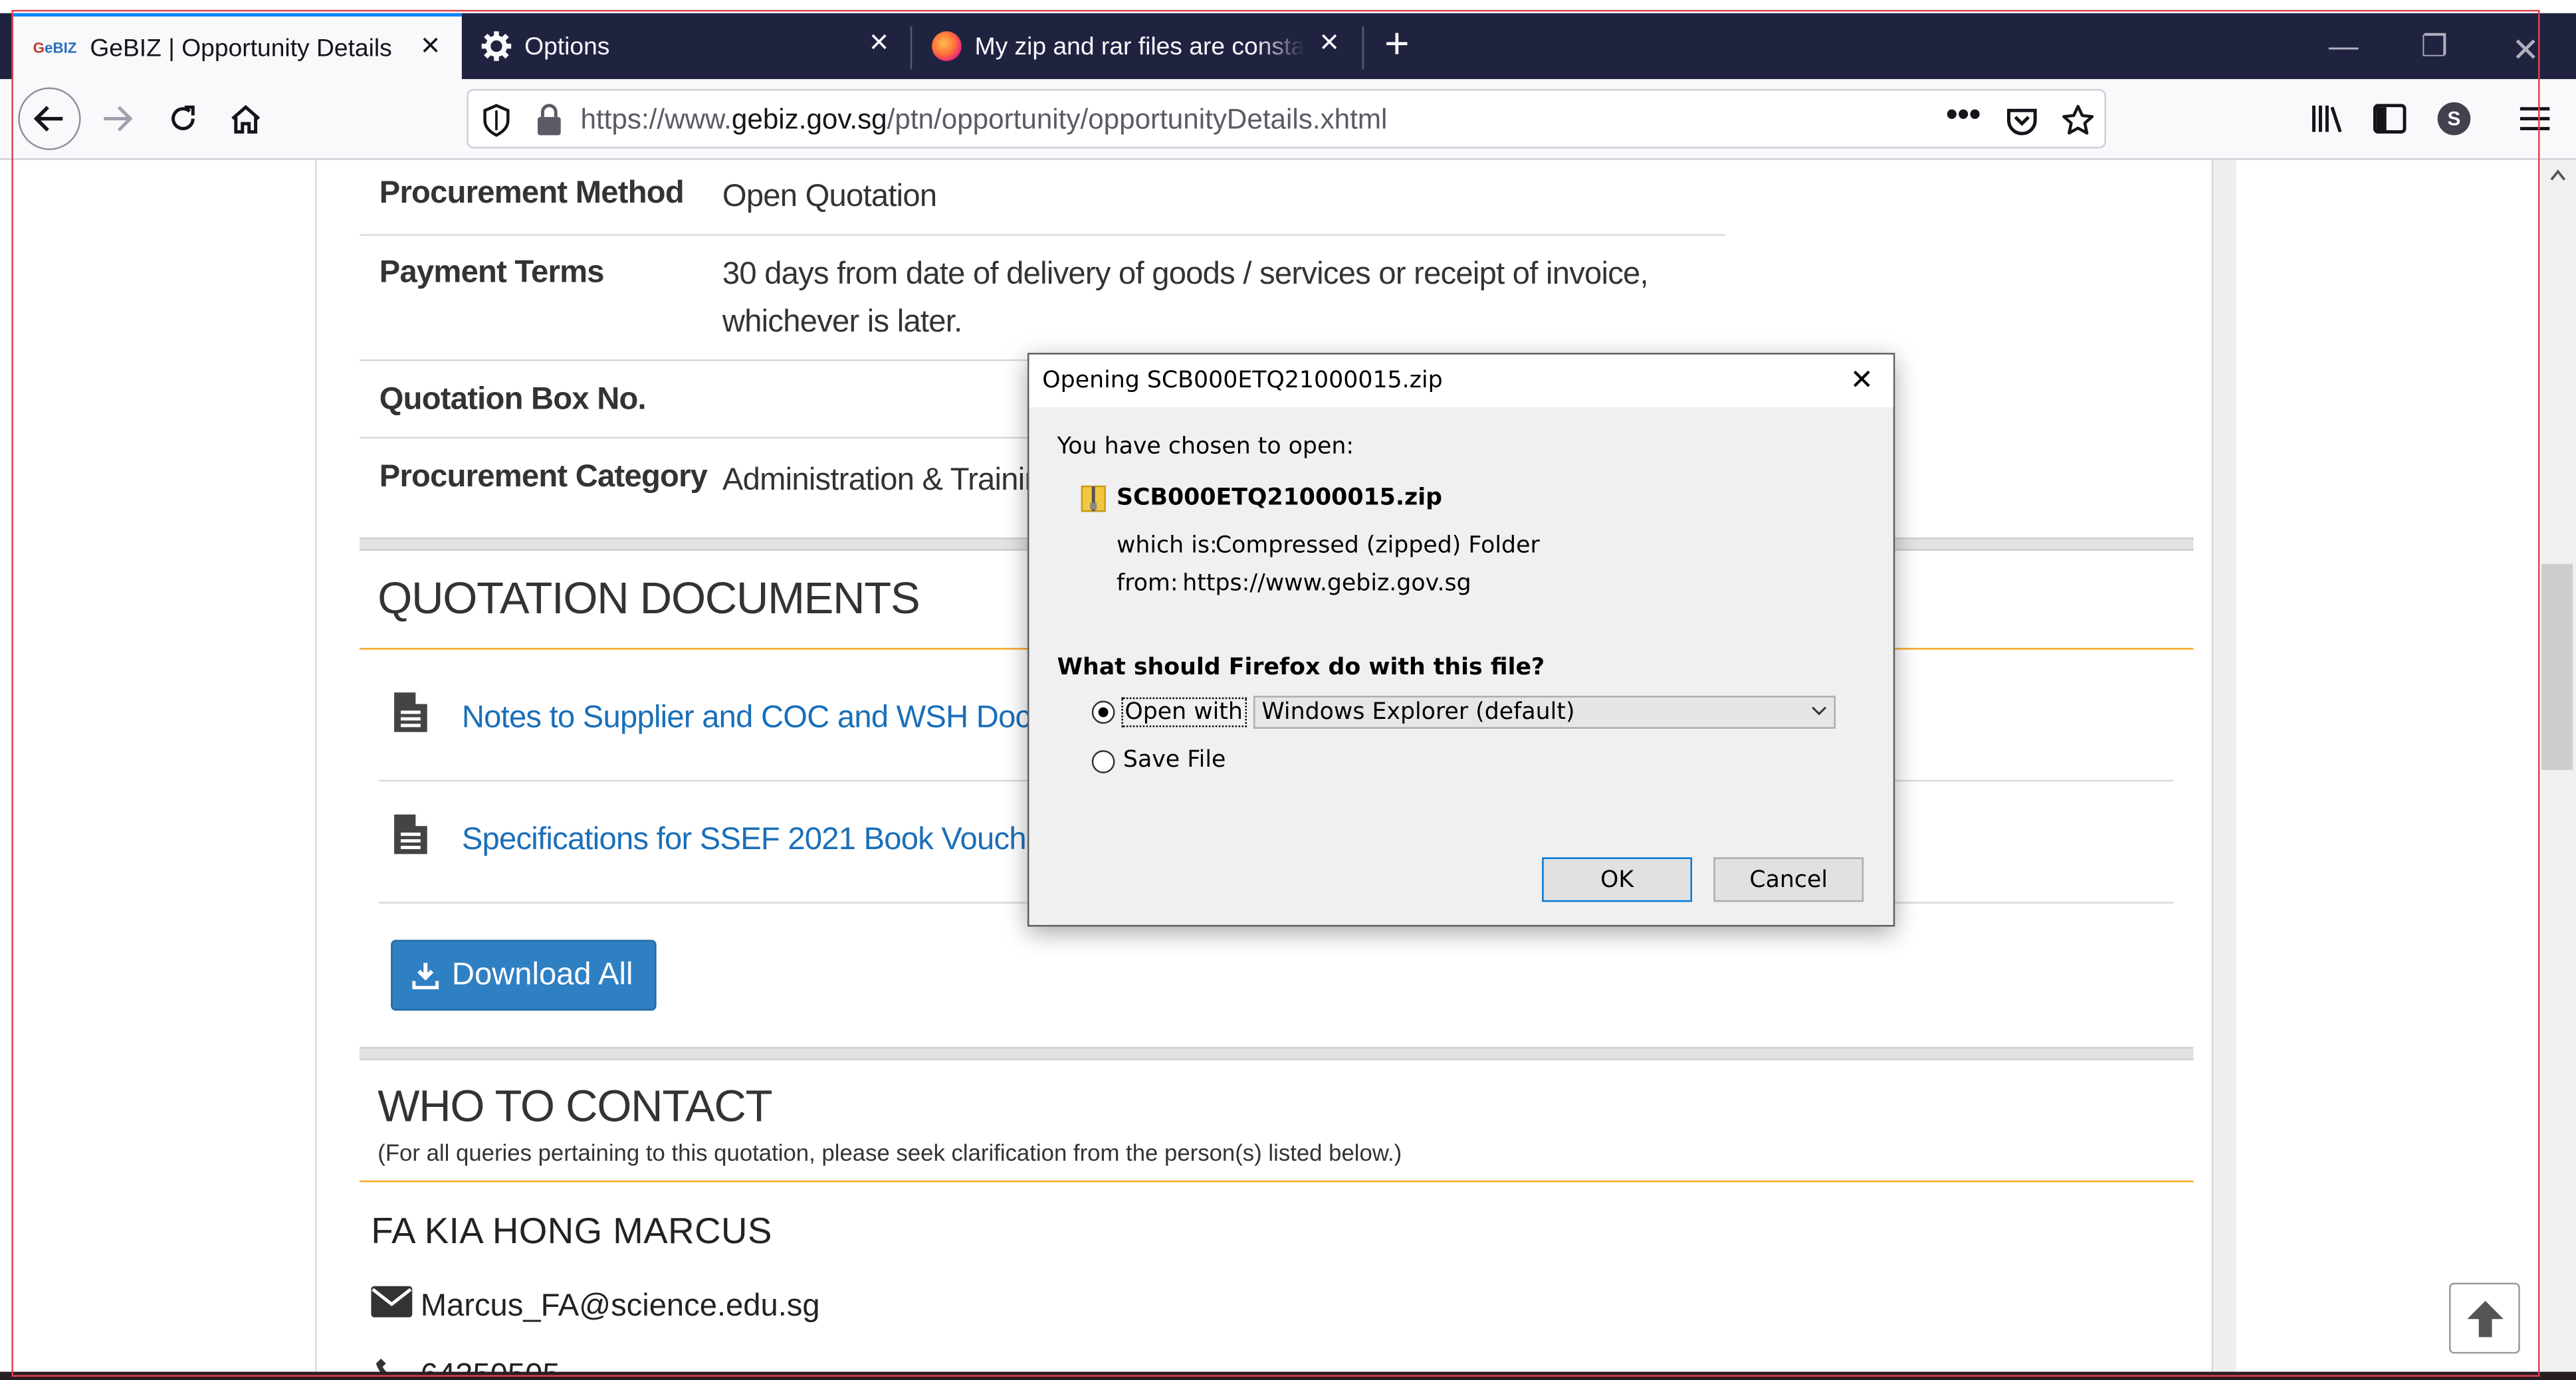 This screenshot has width=2576, height=1380. What do you see at coordinates (620, 1308) in the screenshot?
I see `contact-email: Marcus_FA@science.edu.sg` at bounding box center [620, 1308].